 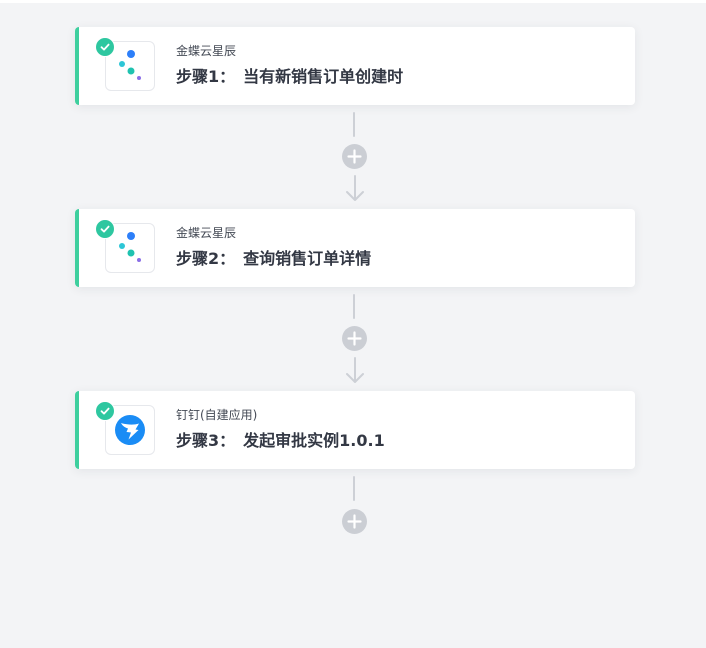 What do you see at coordinates (314, 440) in the screenshot?
I see `step-name: 发起审批实例1.0.1` at bounding box center [314, 440].